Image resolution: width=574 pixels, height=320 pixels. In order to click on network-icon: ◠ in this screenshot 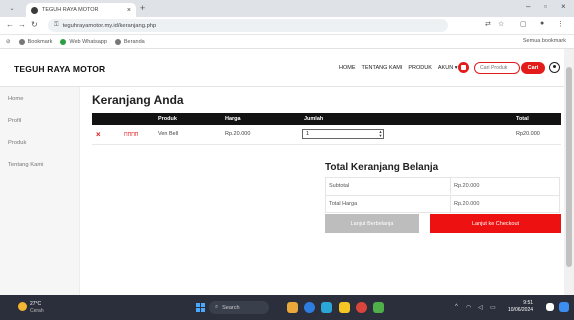, I will do `click(468, 307)`.